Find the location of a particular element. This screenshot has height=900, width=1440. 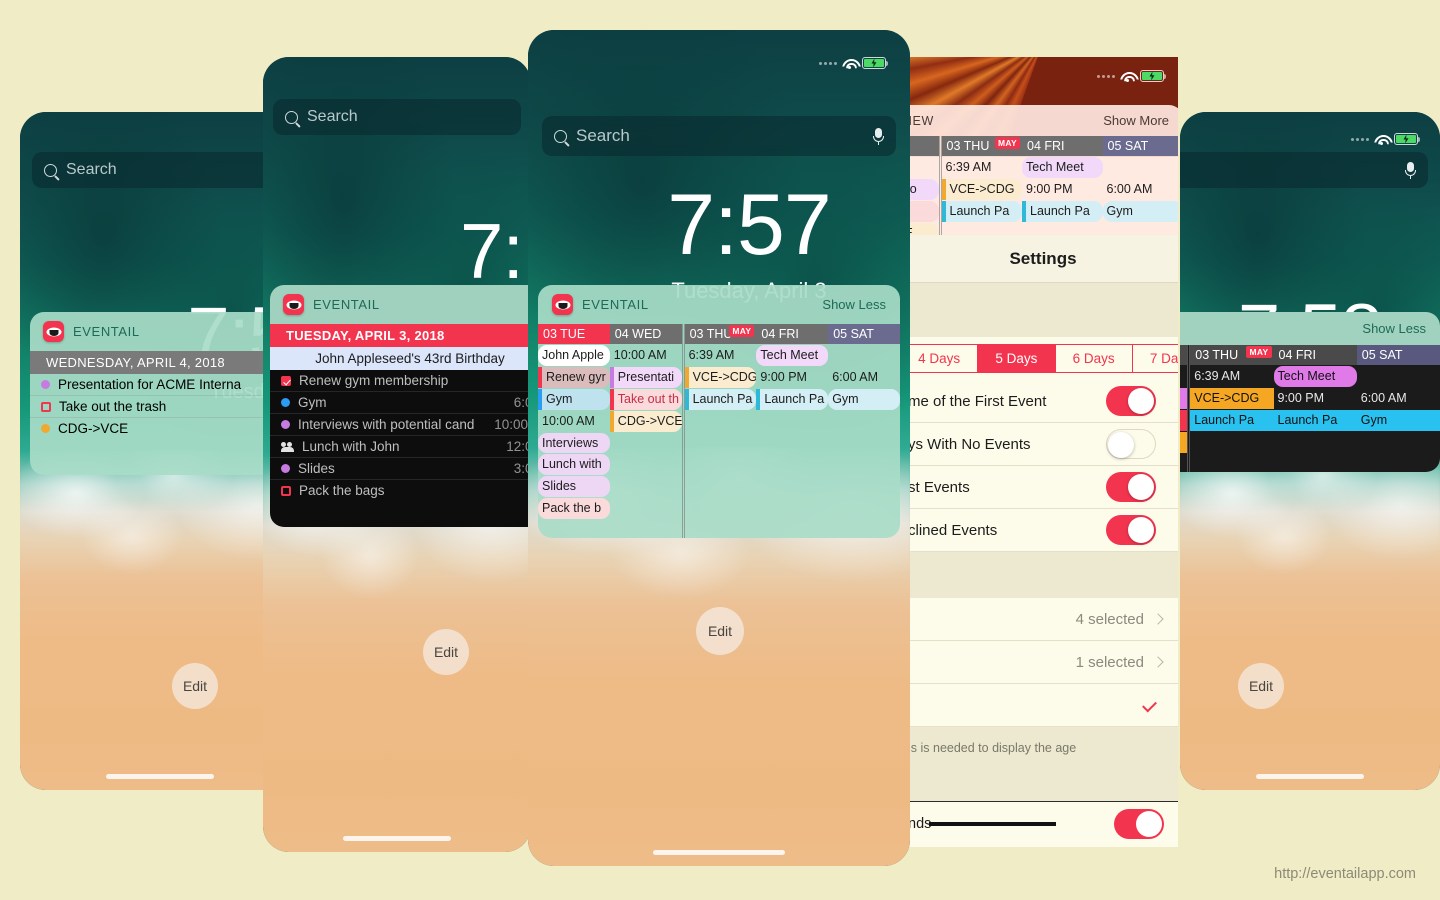

event-row: Renew gym membership is located at coordinates (400, 381).